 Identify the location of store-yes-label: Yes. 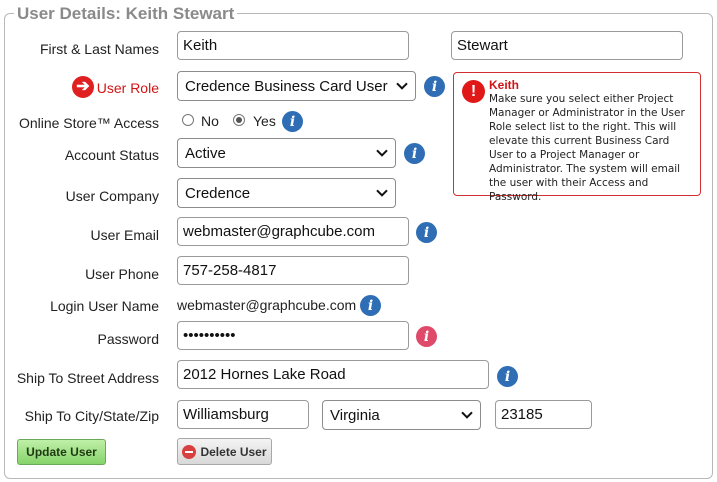
(264, 121).